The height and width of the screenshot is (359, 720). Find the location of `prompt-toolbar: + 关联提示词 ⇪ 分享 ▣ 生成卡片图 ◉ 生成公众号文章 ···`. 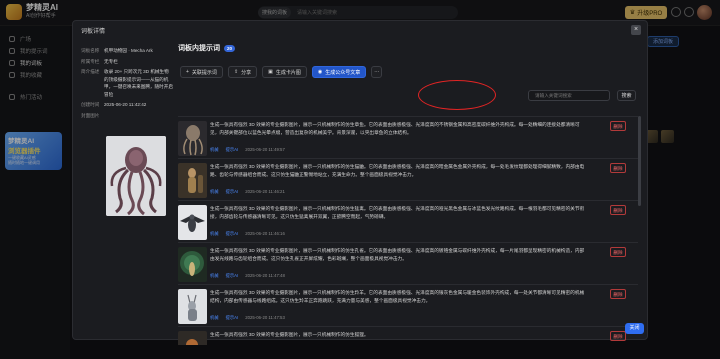

prompt-toolbar: + 关联提示词 ⇪ 分享 ▣ 生成卡片图 ◉ 生成公众号文章 ··· is located at coordinates (281, 72).